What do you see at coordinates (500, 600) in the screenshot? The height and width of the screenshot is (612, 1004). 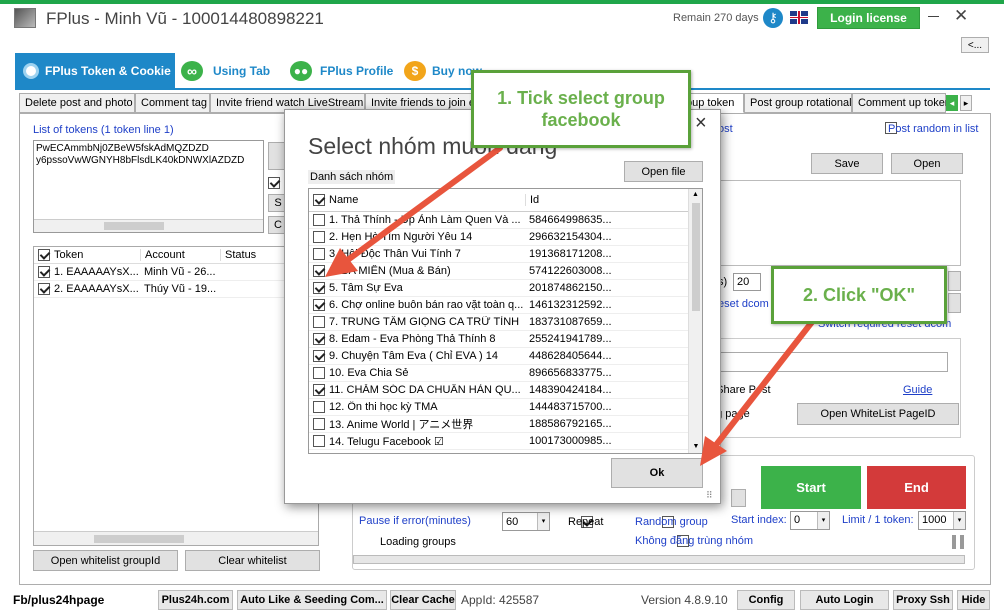 I see `status-appid: AppId: 425587` at bounding box center [500, 600].